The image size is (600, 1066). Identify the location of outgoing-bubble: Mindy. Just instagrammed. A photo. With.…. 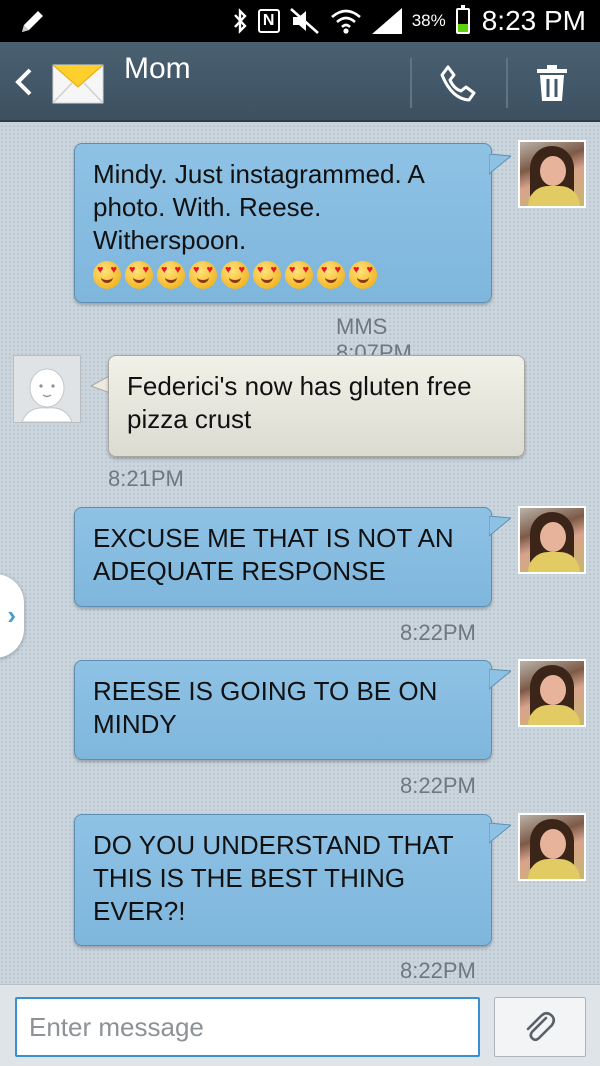
(283, 223).